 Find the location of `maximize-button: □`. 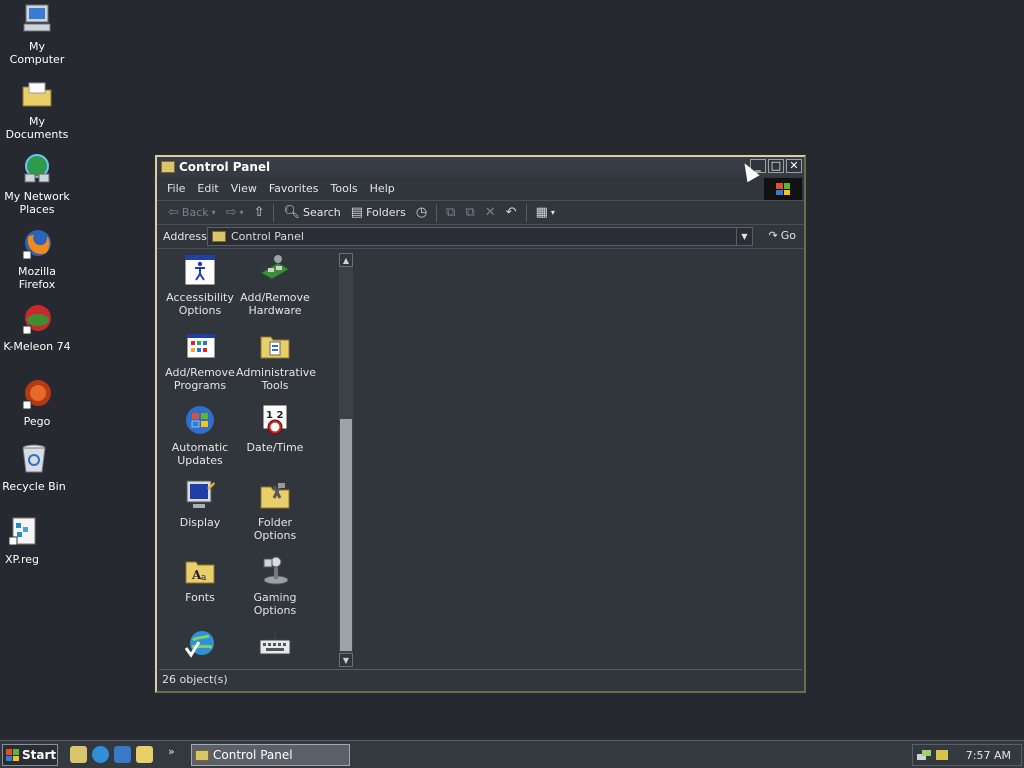

maximize-button: □ is located at coordinates (776, 166).